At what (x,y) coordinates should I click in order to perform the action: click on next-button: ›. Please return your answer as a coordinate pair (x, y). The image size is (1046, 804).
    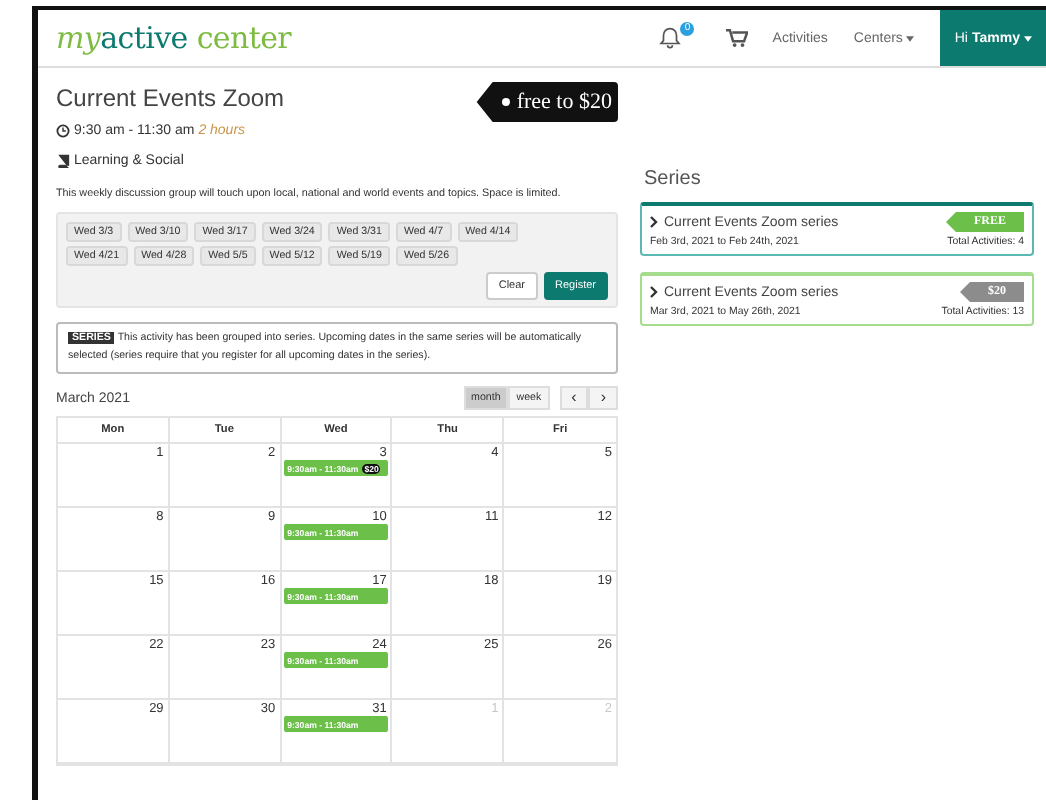
    Looking at the image, I should click on (603, 398).